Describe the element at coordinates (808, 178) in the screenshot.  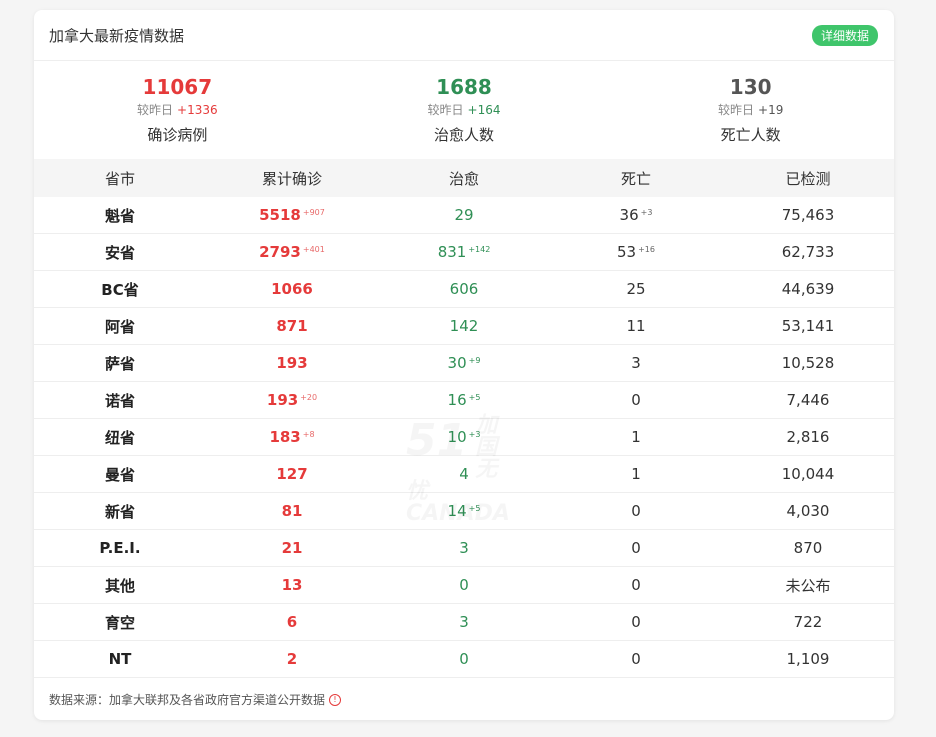
I see `col-tested: 已检测` at that location.